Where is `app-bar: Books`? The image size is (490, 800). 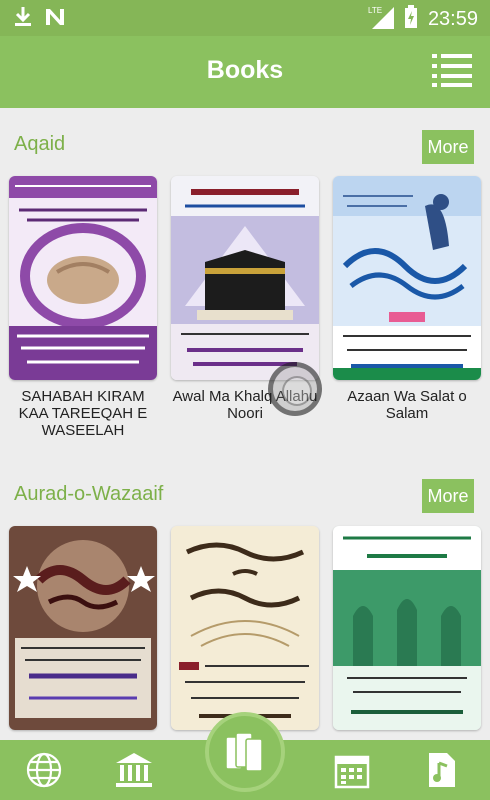
app-bar: Books is located at coordinates (245, 72).